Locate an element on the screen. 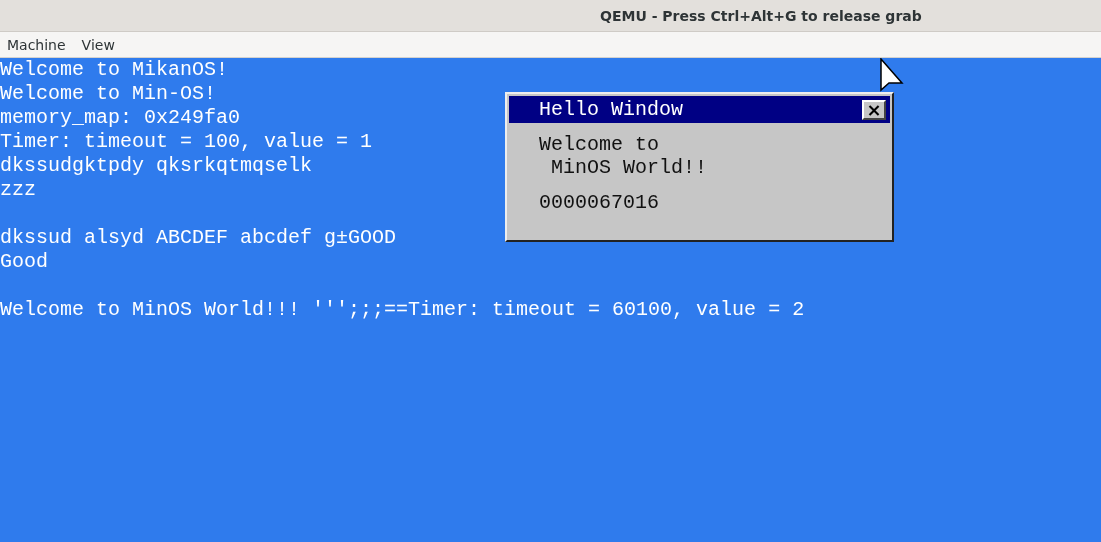 Image resolution: width=1101 pixels, height=542 pixels. window-title: QEMU - Press Ctrl+Alt+G to release grab is located at coordinates (761, 15).